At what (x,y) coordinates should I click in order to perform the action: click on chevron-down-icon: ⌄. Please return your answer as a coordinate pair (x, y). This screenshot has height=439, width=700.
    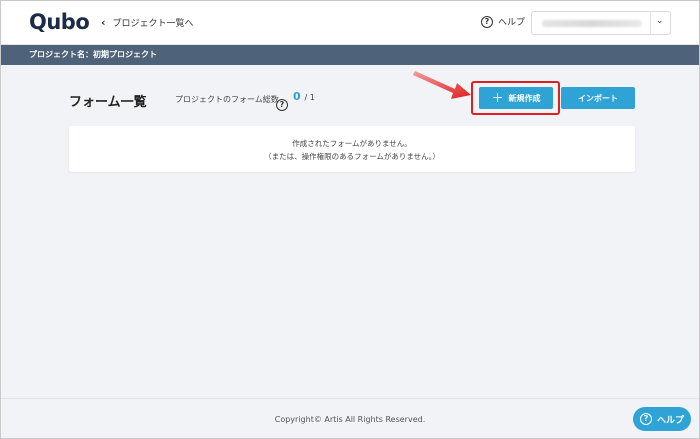
    Looking at the image, I should click on (660, 21).